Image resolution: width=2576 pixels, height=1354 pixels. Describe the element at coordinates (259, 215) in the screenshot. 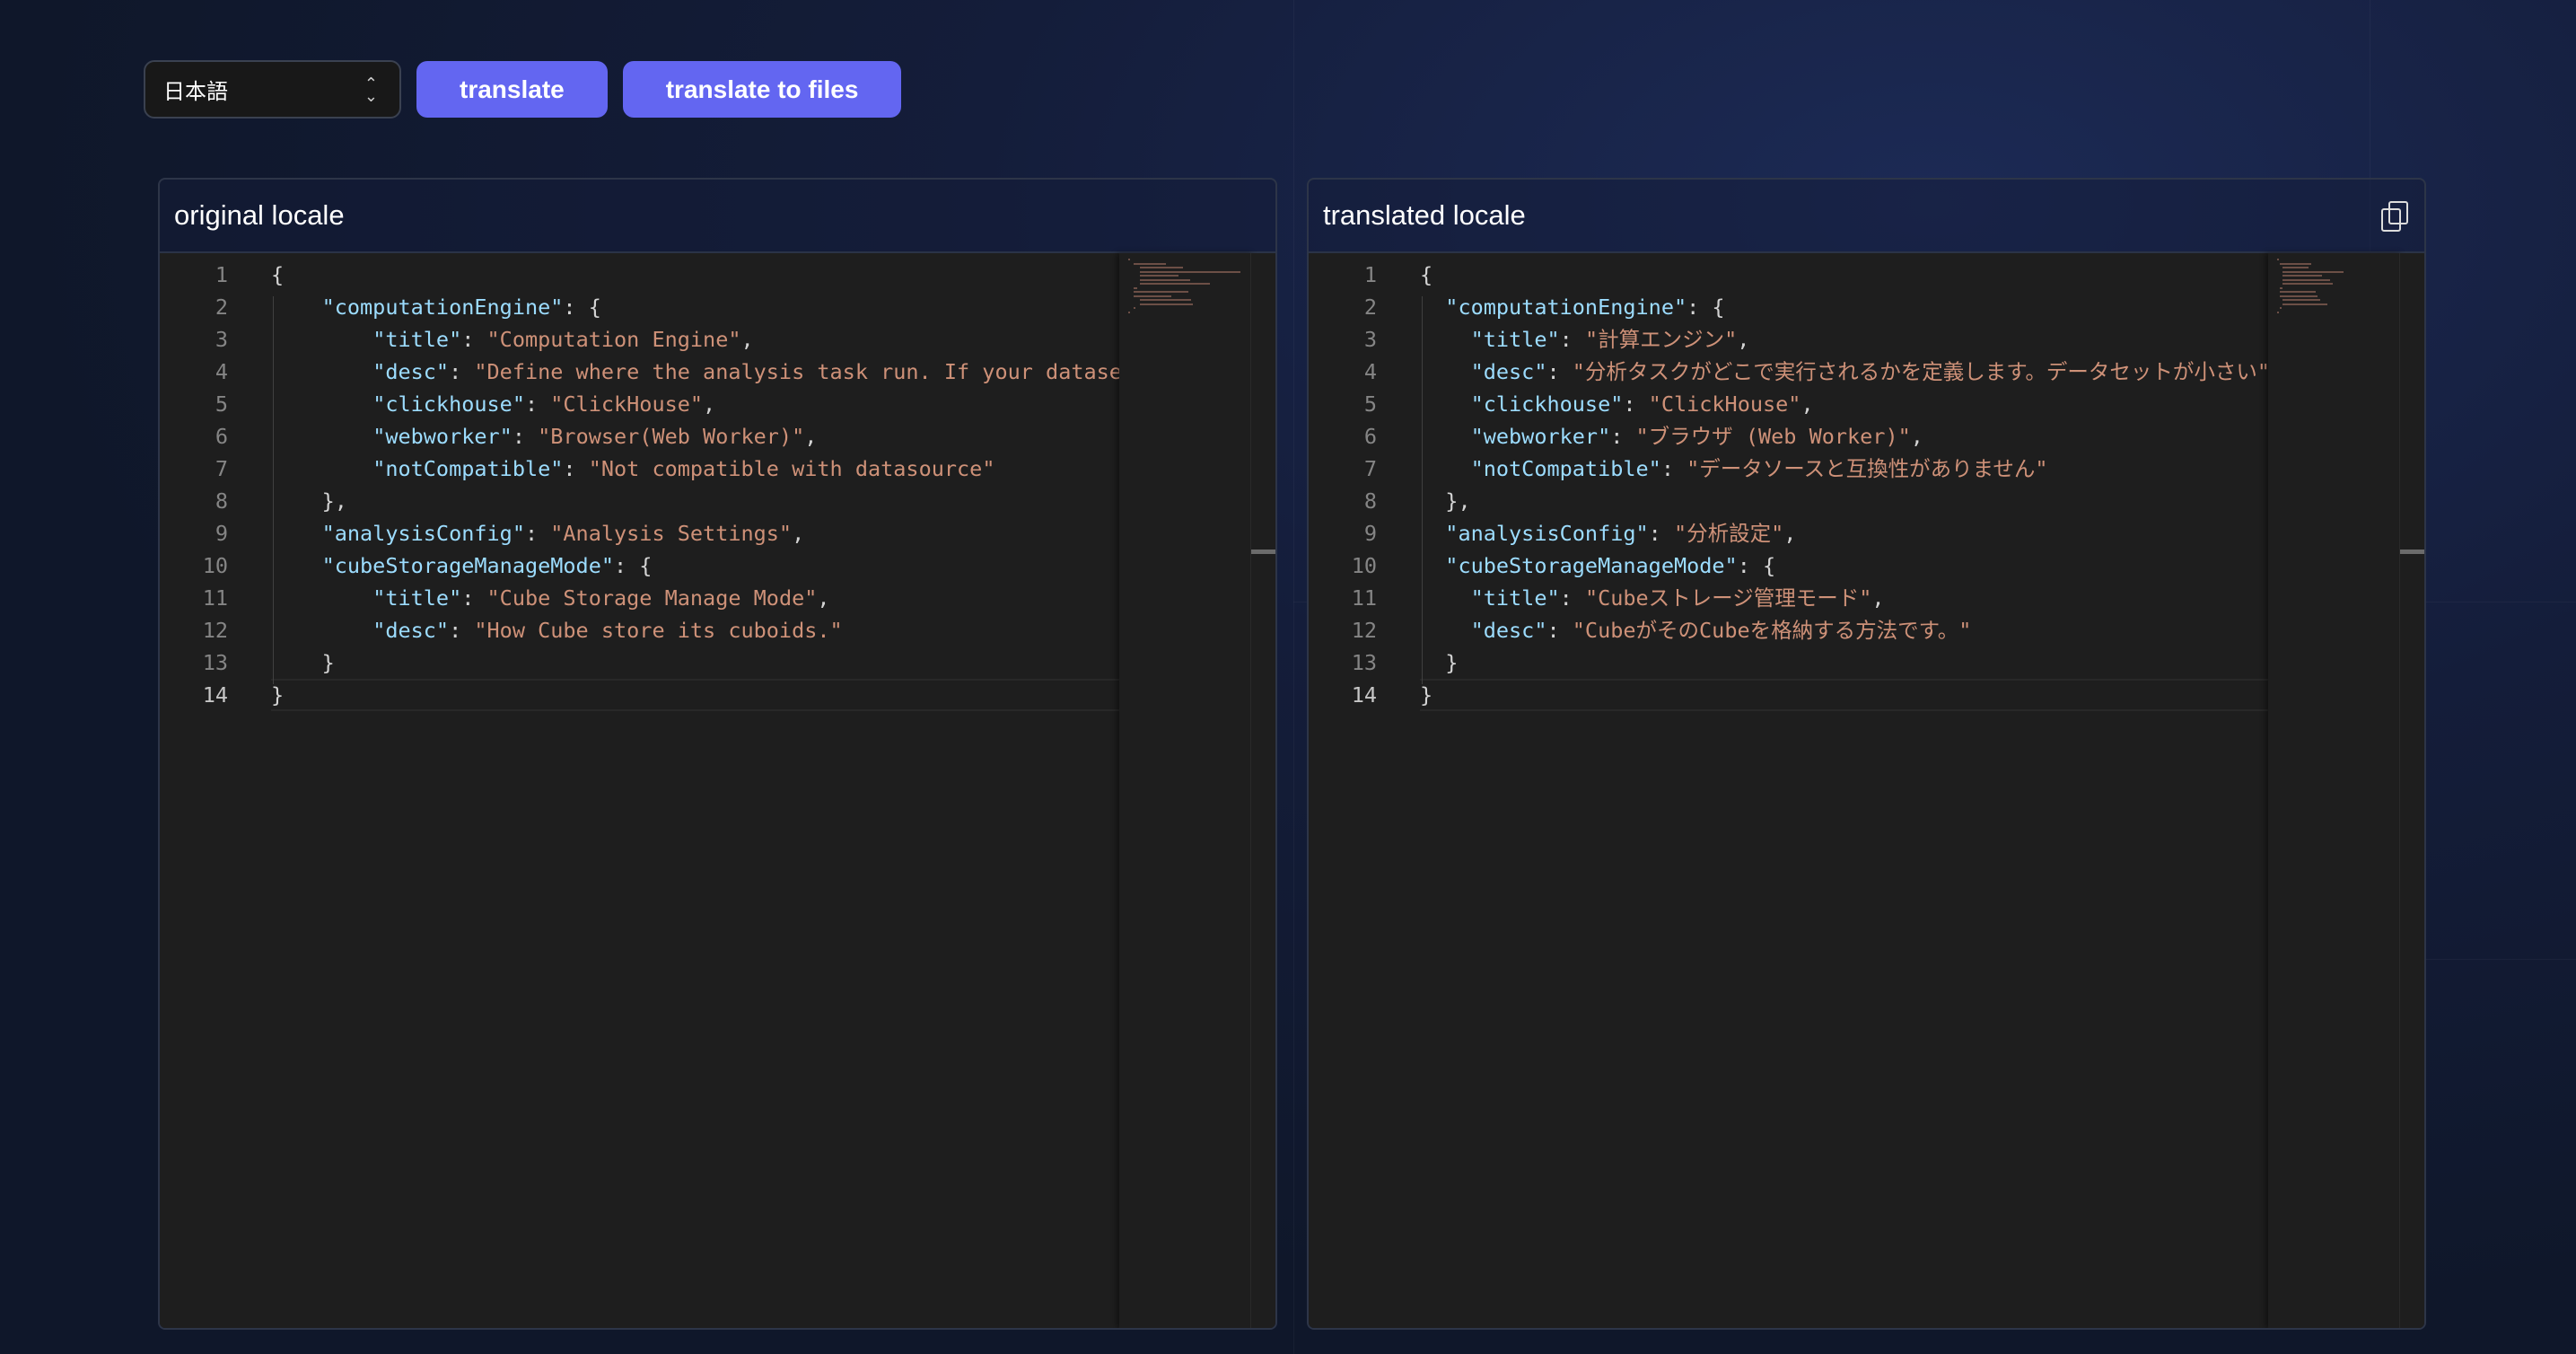

I see `panel-title: original locale` at that location.